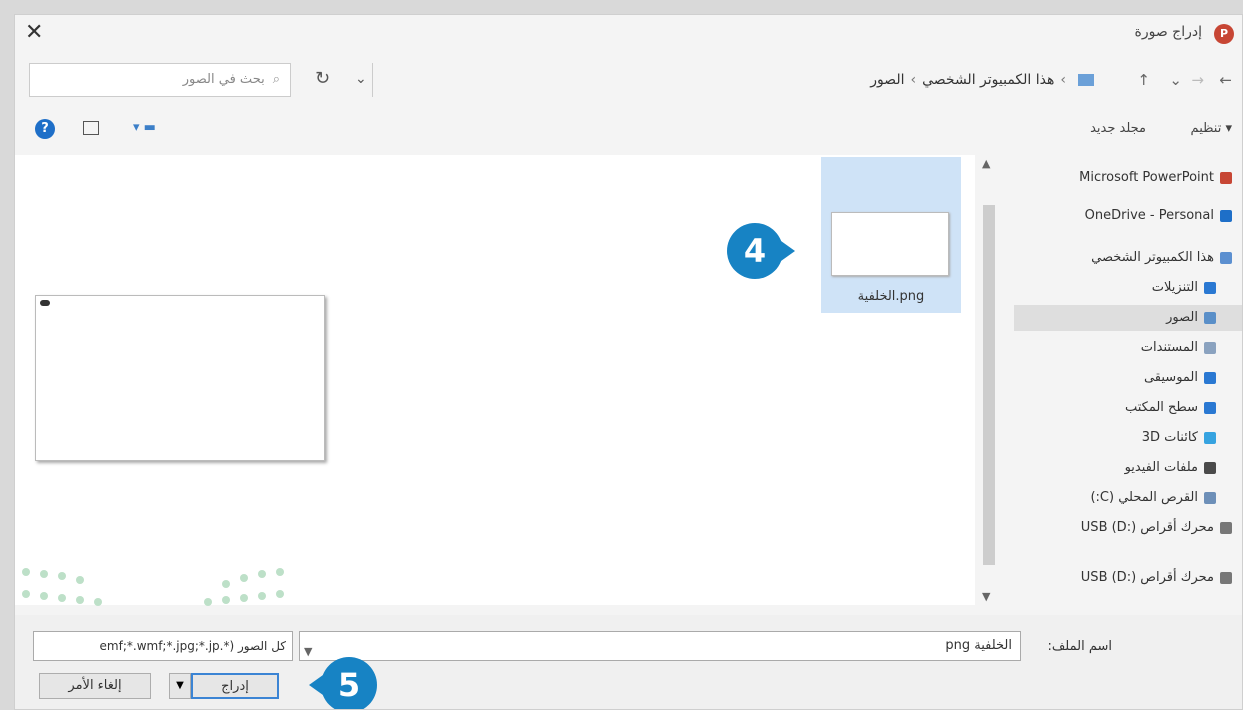 The height and width of the screenshot is (710, 1243). What do you see at coordinates (160, 80) in the screenshot?
I see `search-input: ⌕ بحث في الصور` at bounding box center [160, 80].